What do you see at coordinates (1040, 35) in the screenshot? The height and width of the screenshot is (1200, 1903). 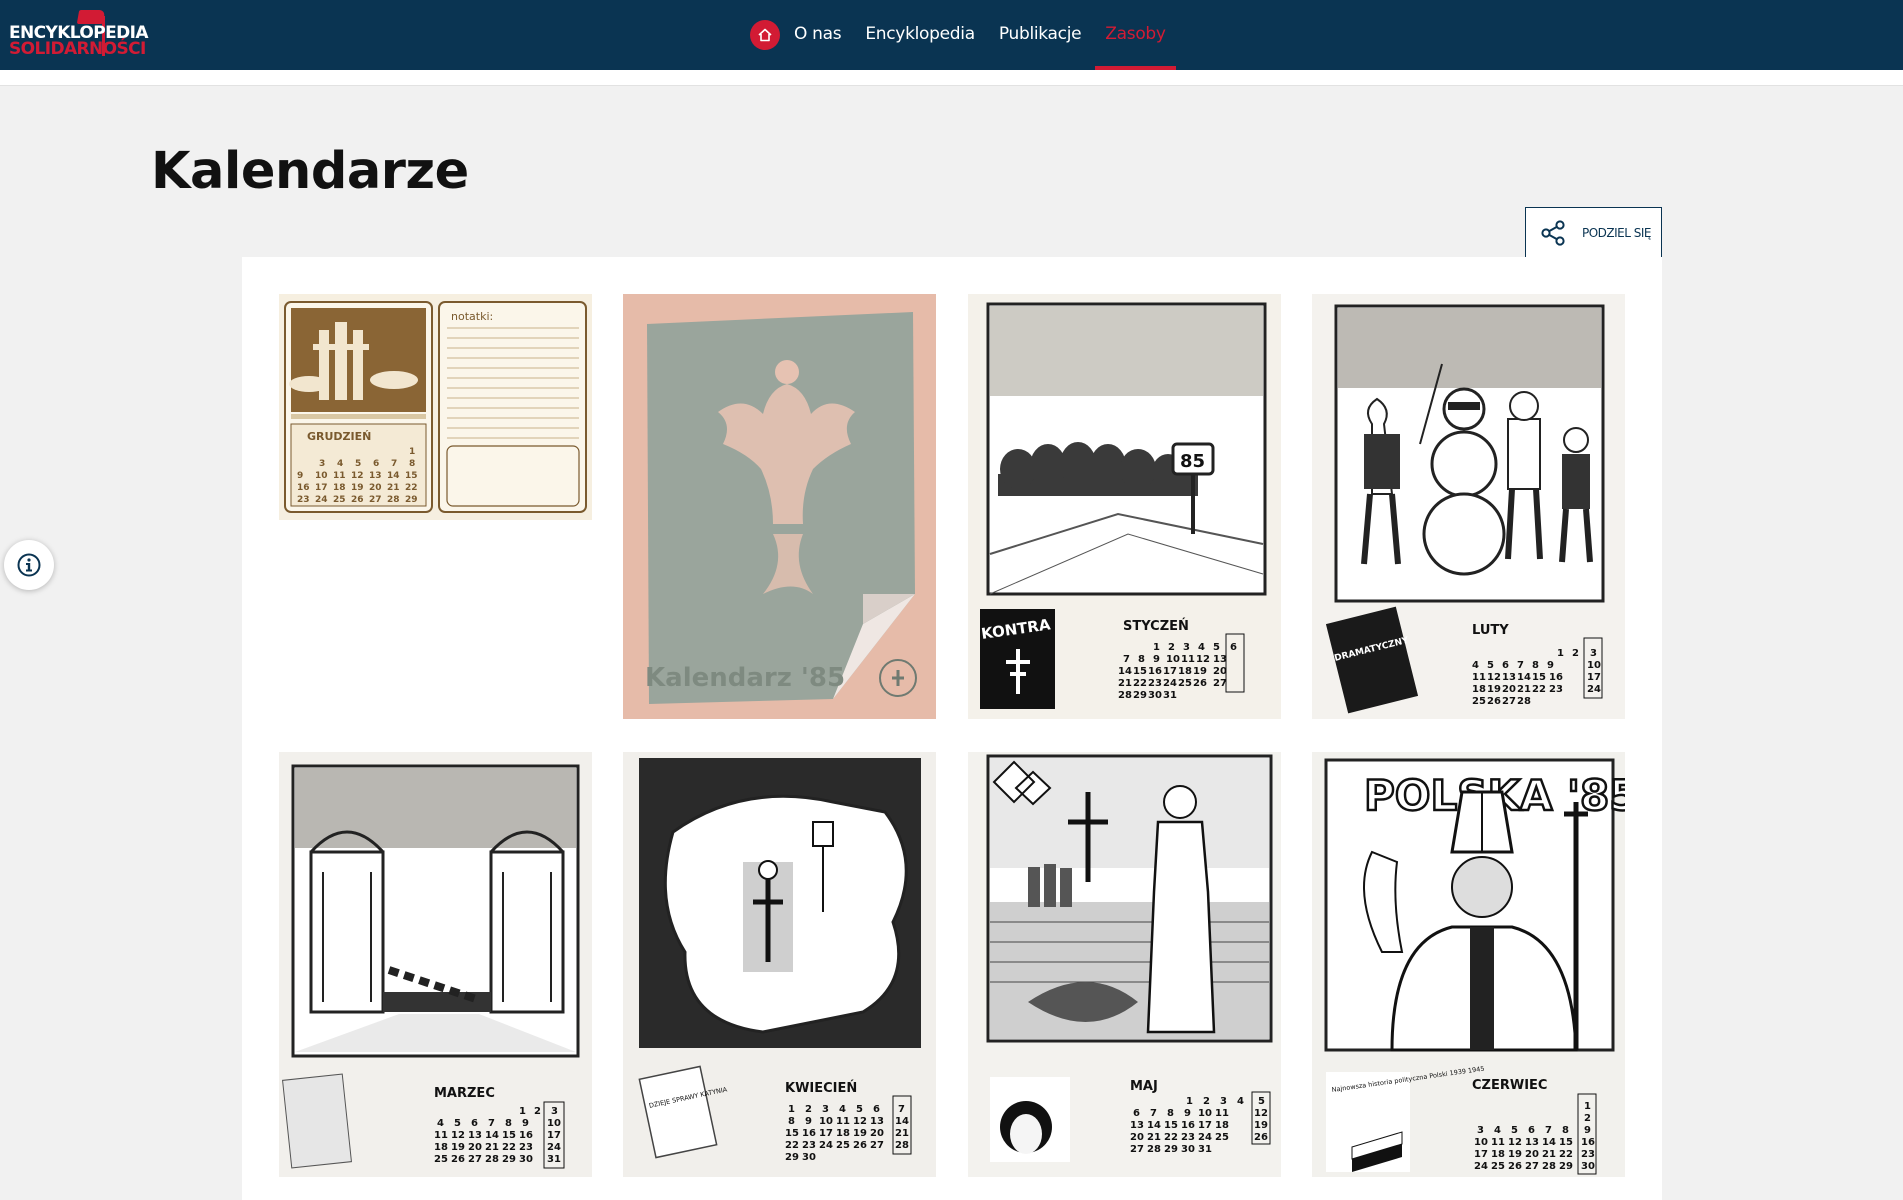 I see `nav-item-publikacje: Publikacje` at bounding box center [1040, 35].